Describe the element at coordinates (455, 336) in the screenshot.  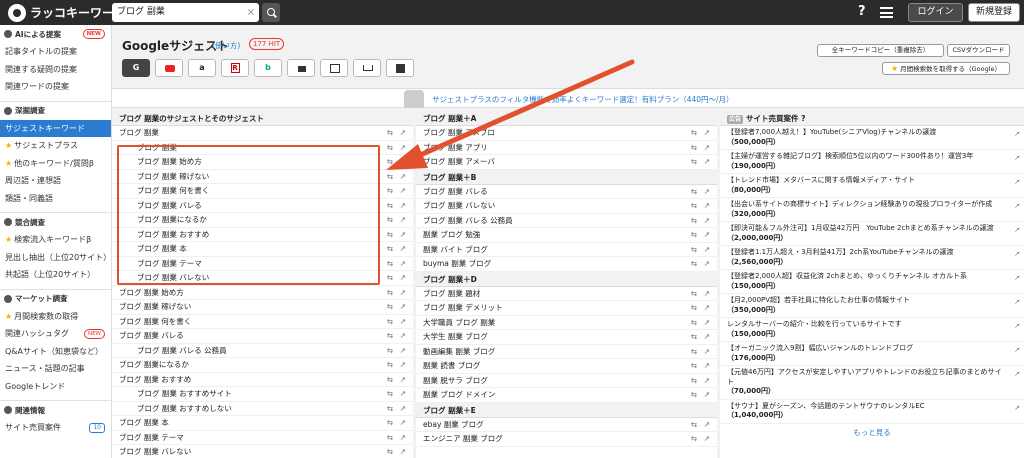
I see `keyword-text: 大学生 副業 ブログ` at that location.